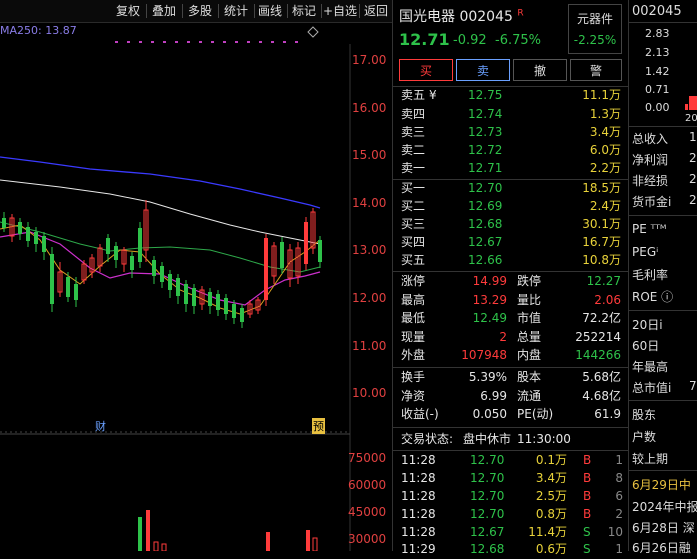 The image size is (697, 559). I want to click on buy-button: 买, so click(426, 70).